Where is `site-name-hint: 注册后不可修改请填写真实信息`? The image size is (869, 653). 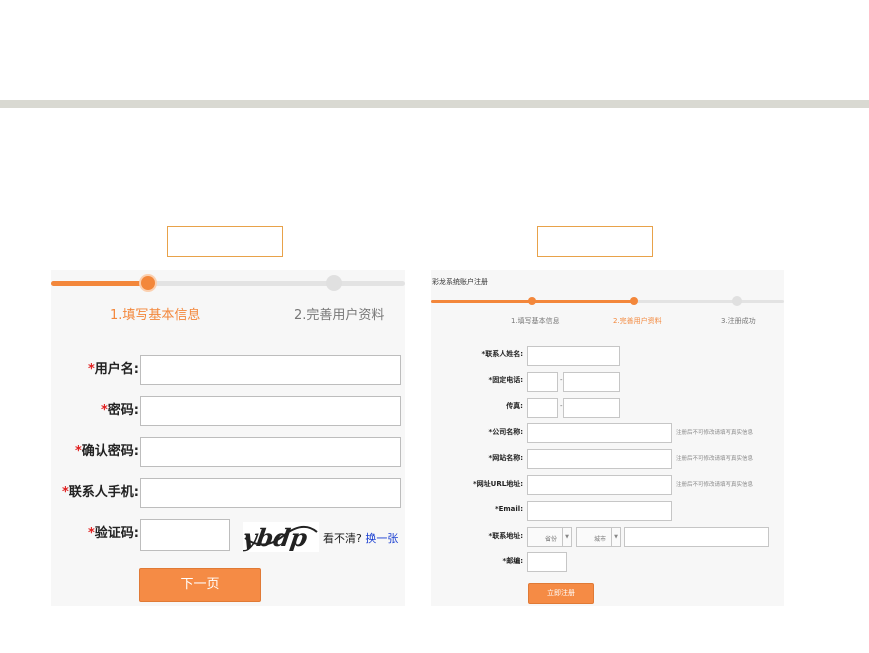
site-name-hint: 注册后不可修改请填写真实信息 is located at coordinates (715, 459).